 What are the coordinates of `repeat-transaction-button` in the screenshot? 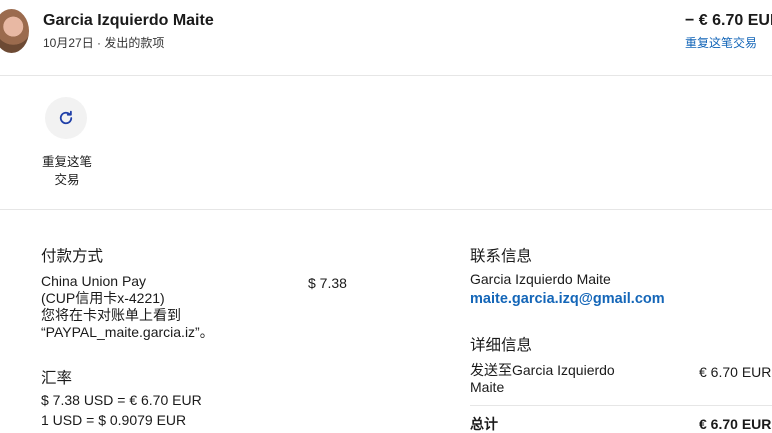 It's located at (66, 118).